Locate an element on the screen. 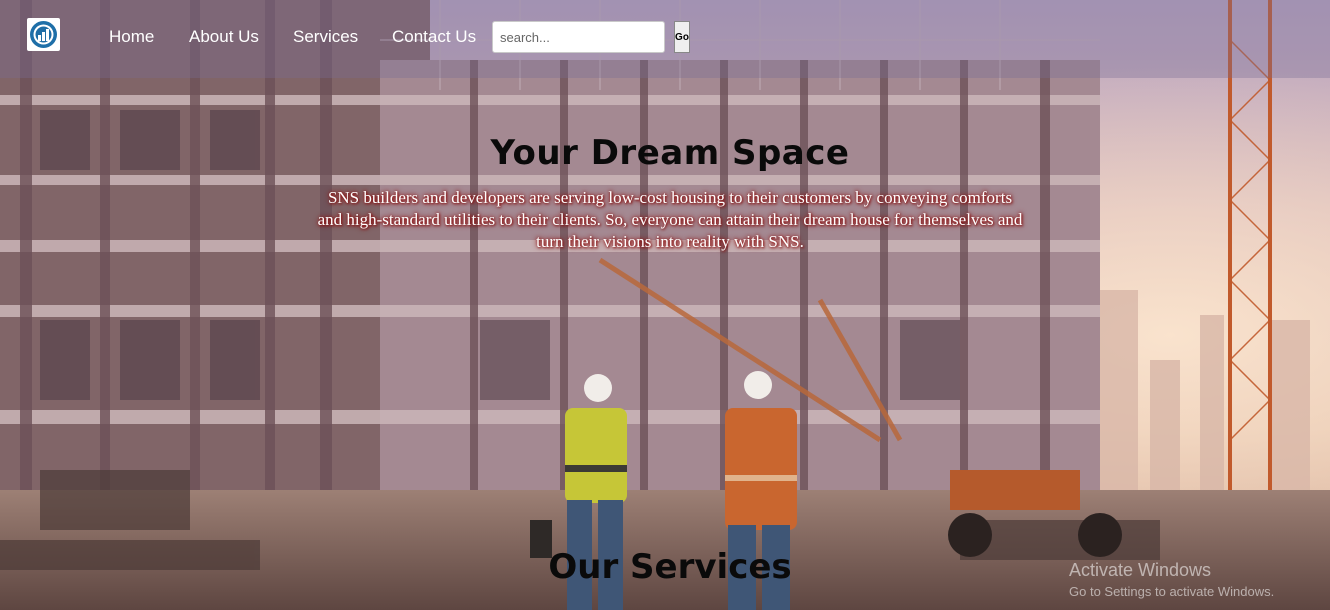  navbar: Home About Us Services Contact Us Go is located at coordinates (665, 39).